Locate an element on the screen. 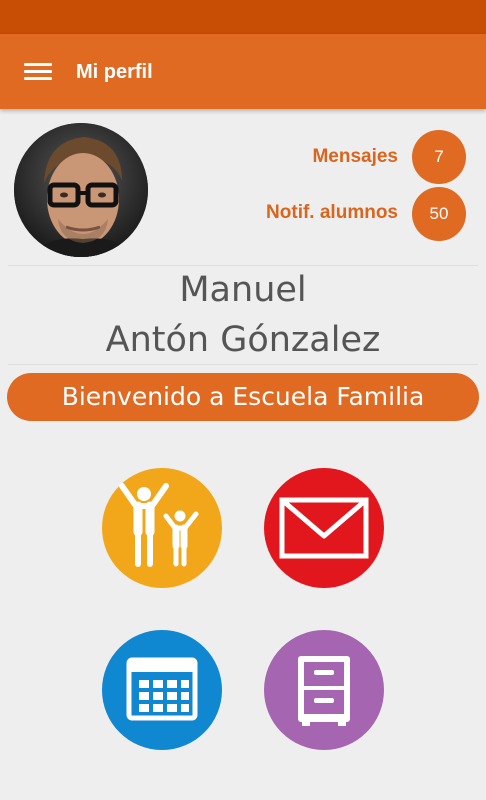 Image resolution: width=486 pixels, height=800 pixels. page-title: Mi perfil is located at coordinates (114, 72).